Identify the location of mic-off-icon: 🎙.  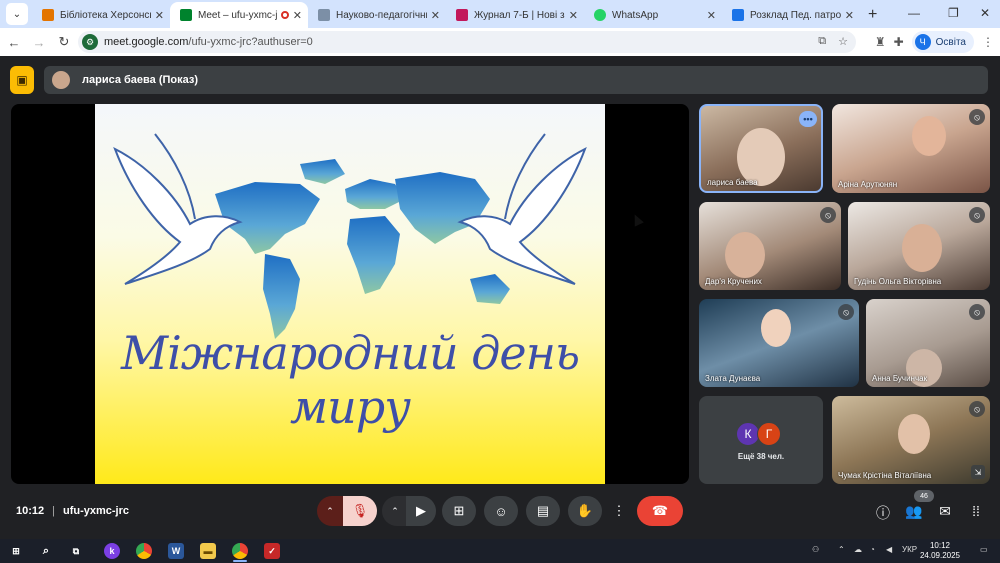
(360, 510).